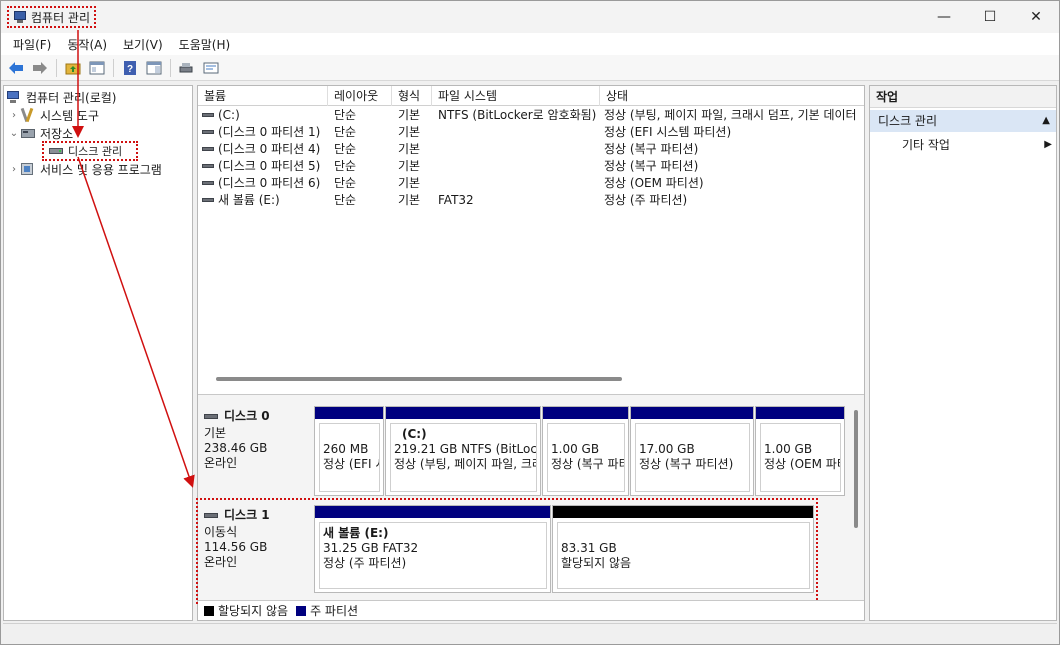 This screenshot has width=1060, height=645. What do you see at coordinates (14, 133) in the screenshot?
I see `chevron-down-icon: ⌄` at bounding box center [14, 133].